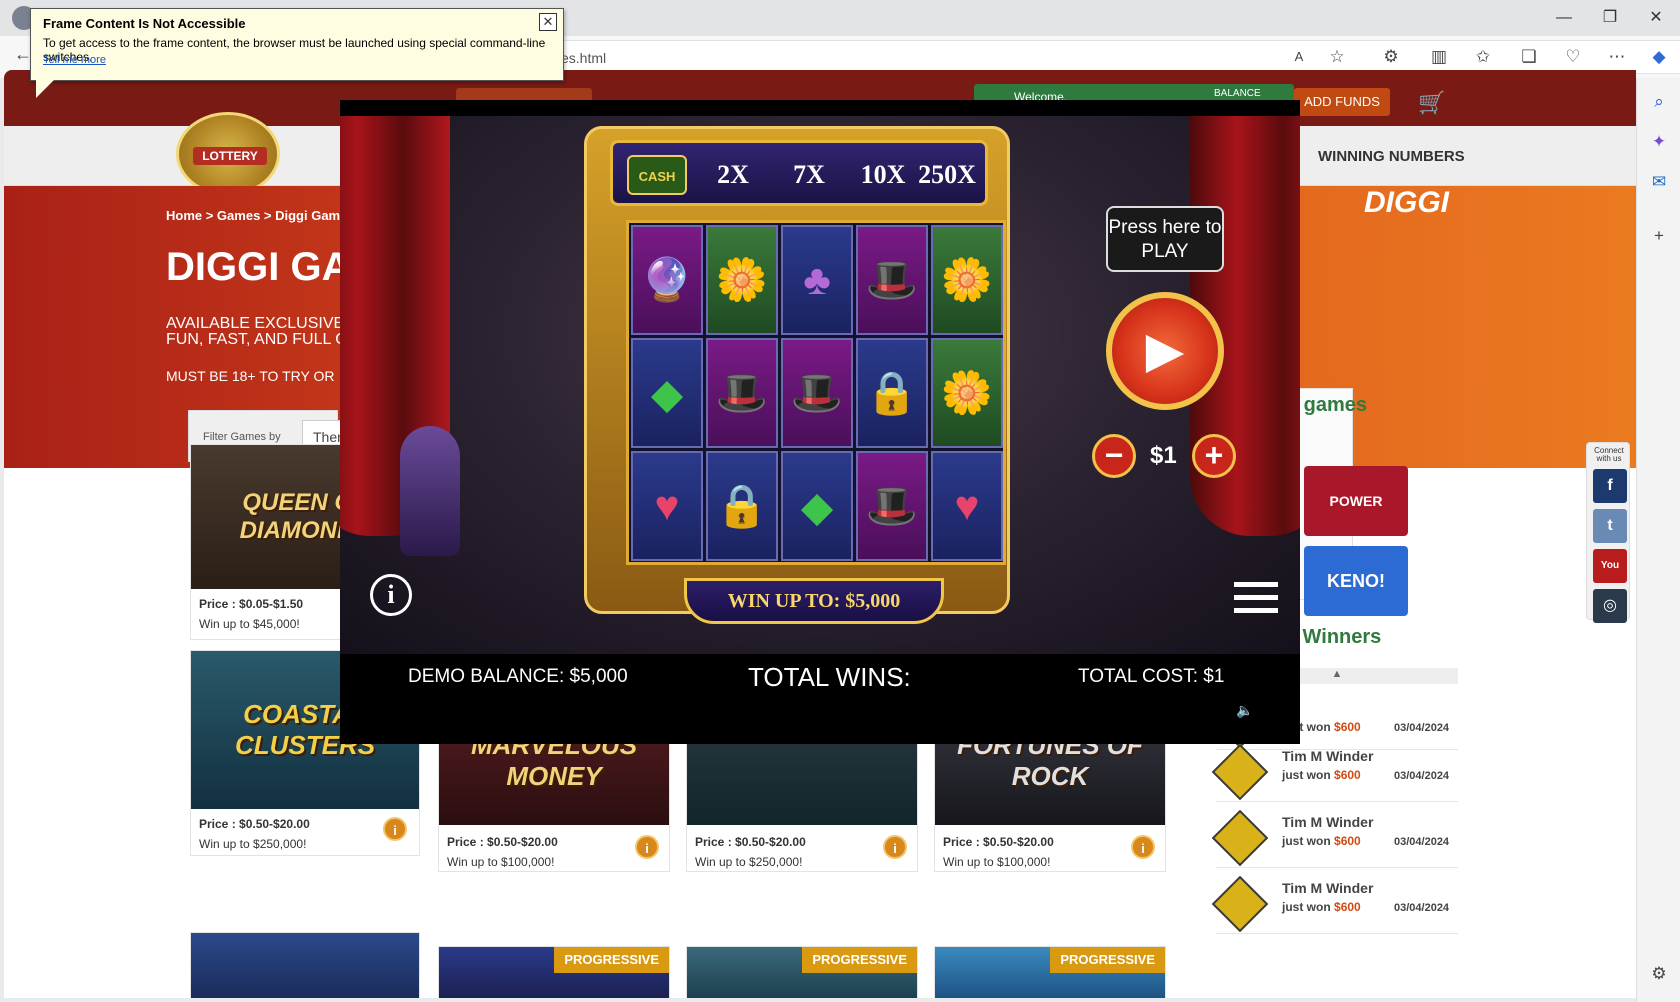  I want to click on sound-icon: 🔈, so click(1244, 710).